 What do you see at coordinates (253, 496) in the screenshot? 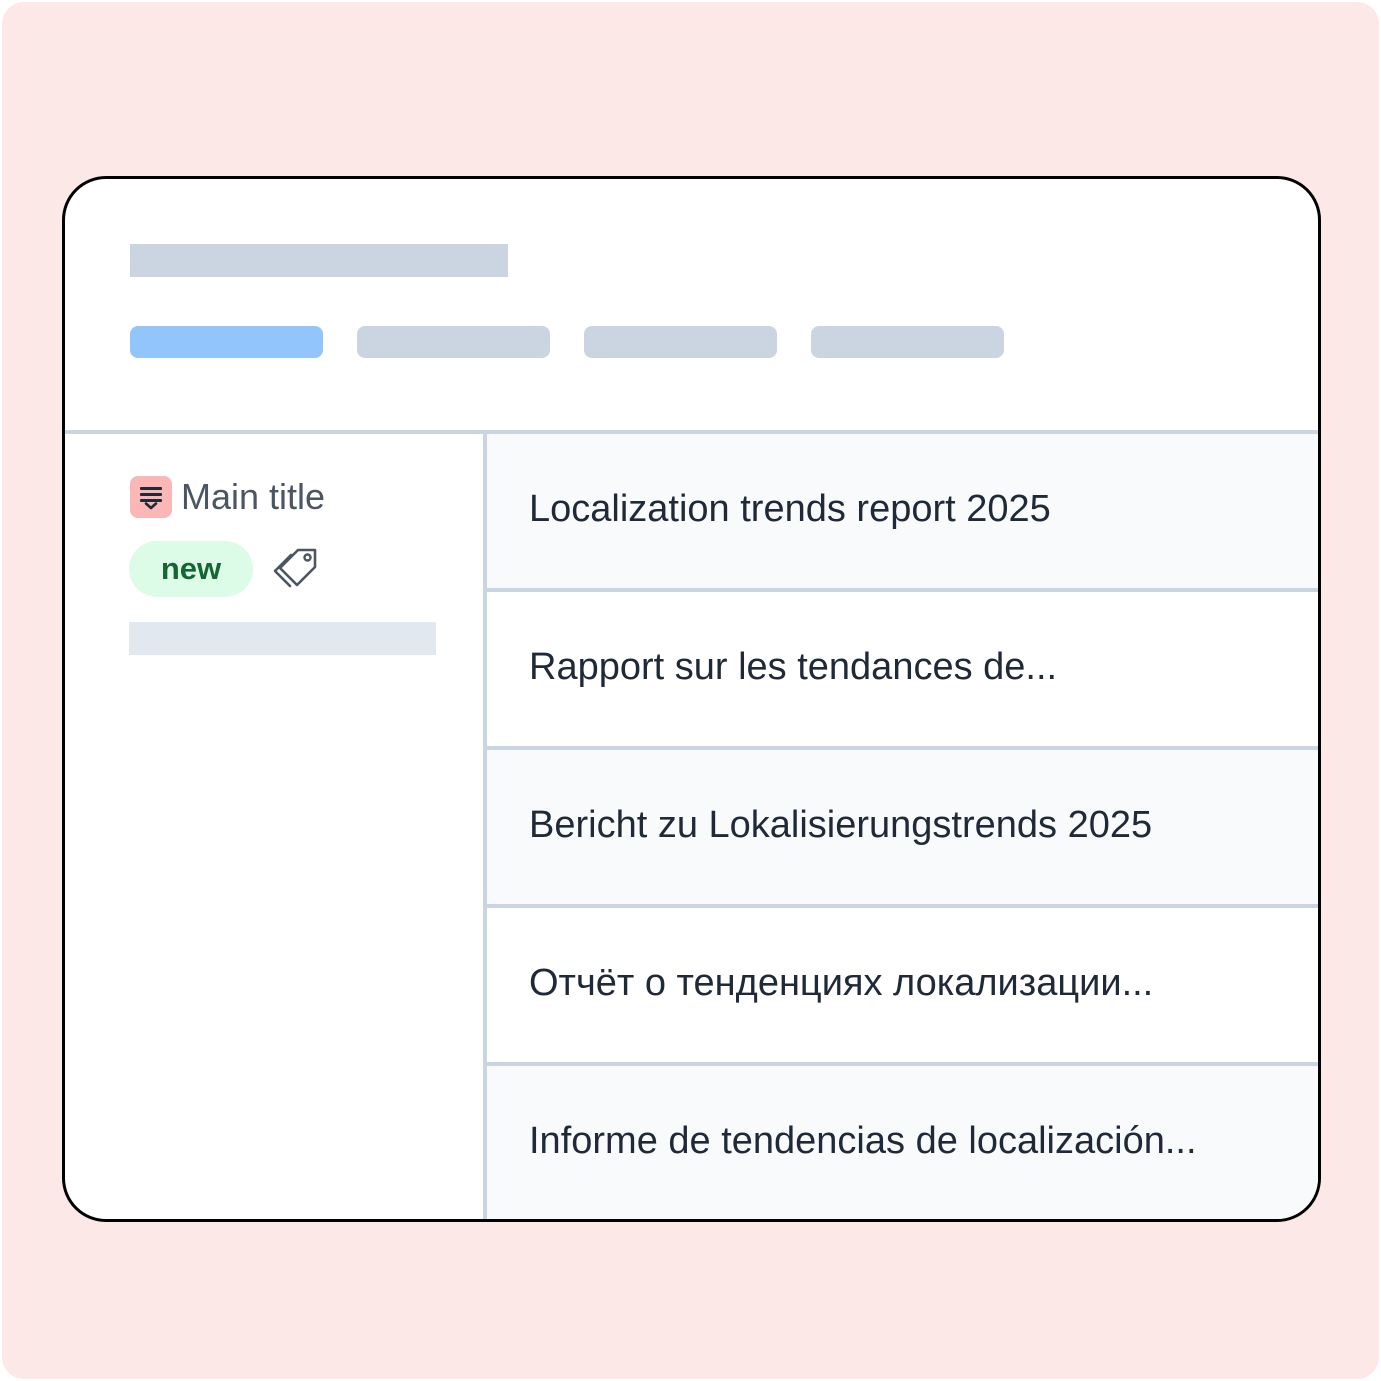
I see `main-title-label: Main title` at bounding box center [253, 496].